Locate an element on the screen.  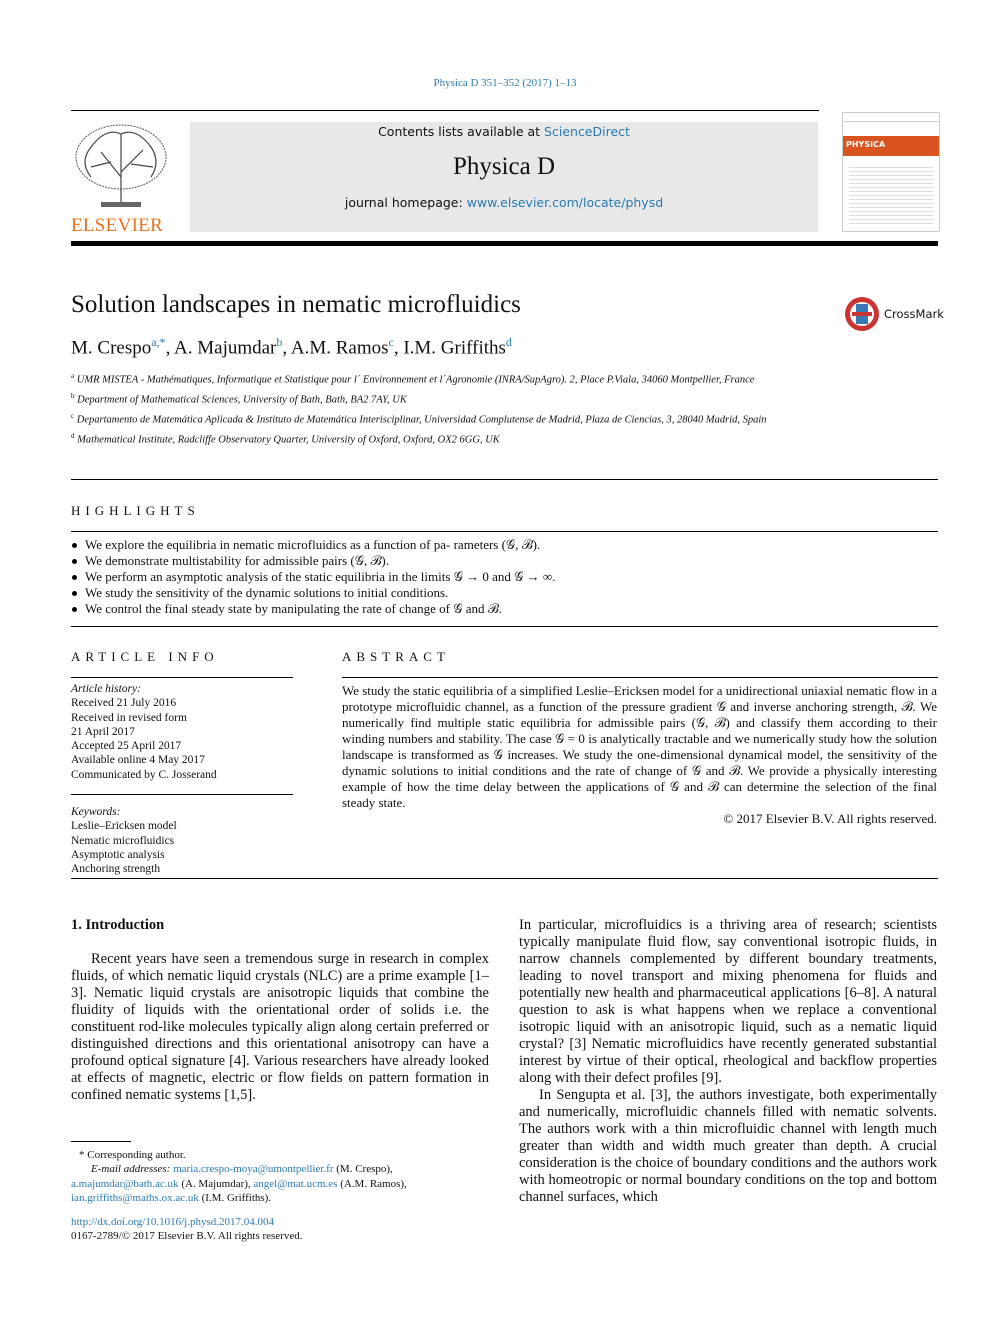
highlights-heading: HIGHLIGHTS is located at coordinates (135, 510).